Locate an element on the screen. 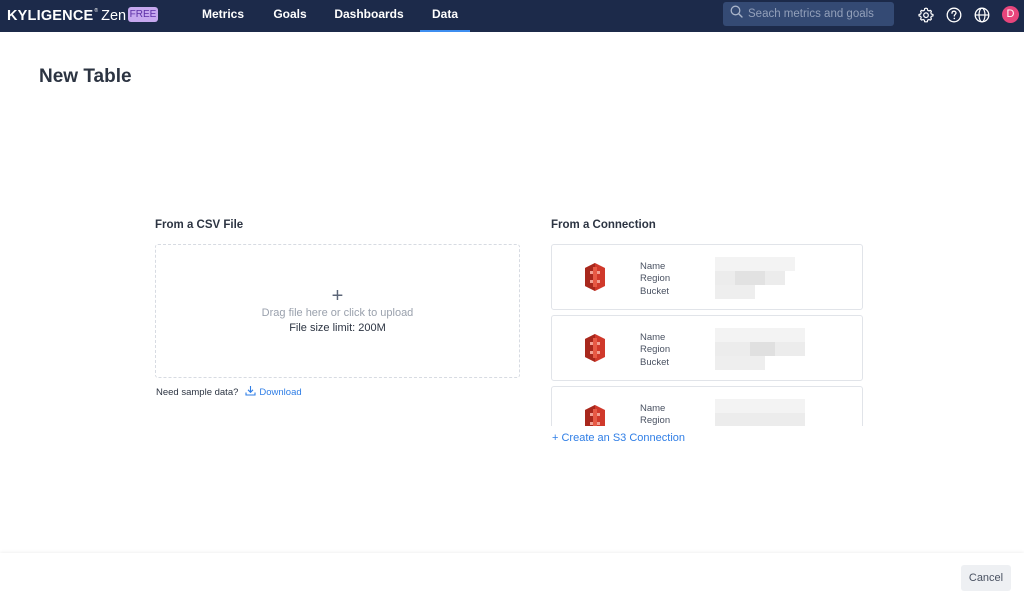 The width and height of the screenshot is (1024, 597). plan-badge: FREE is located at coordinates (143, 14).